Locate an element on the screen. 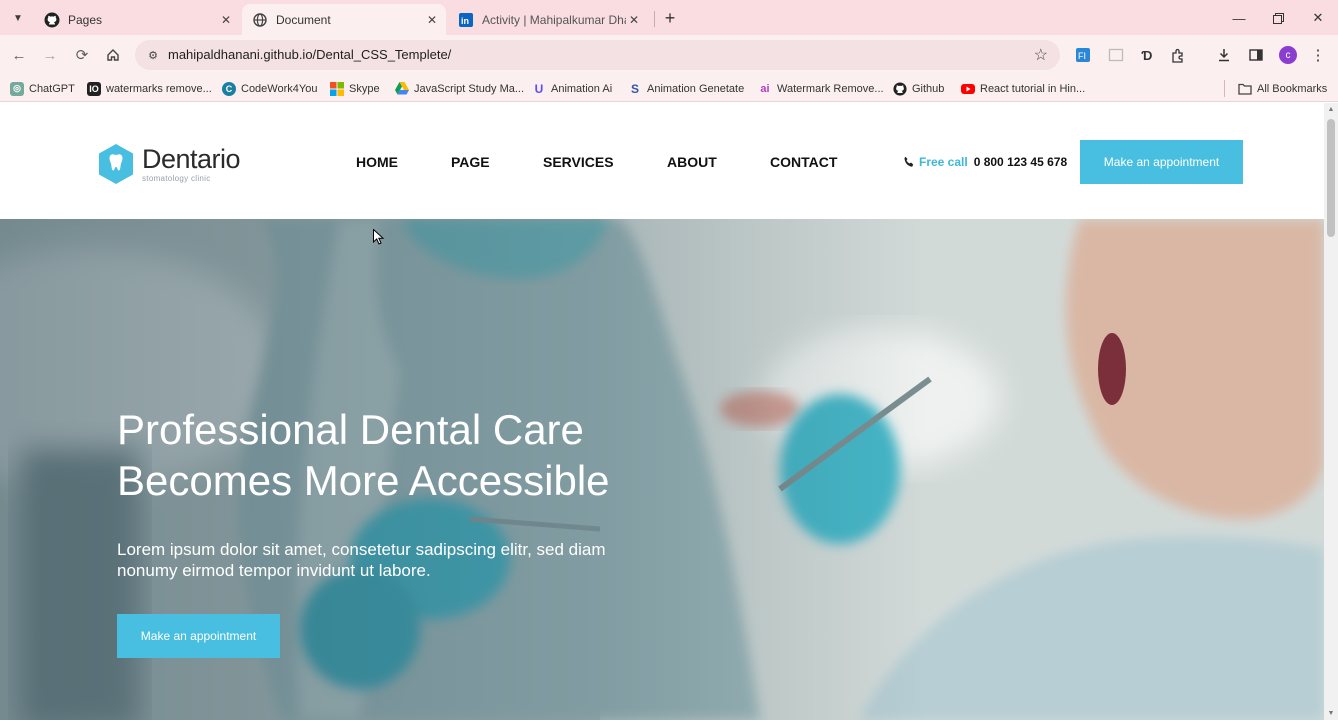 Image resolution: width=1338 pixels, height=720 pixels. site-logo: Dentario stomatology clinic is located at coordinates (169, 164).